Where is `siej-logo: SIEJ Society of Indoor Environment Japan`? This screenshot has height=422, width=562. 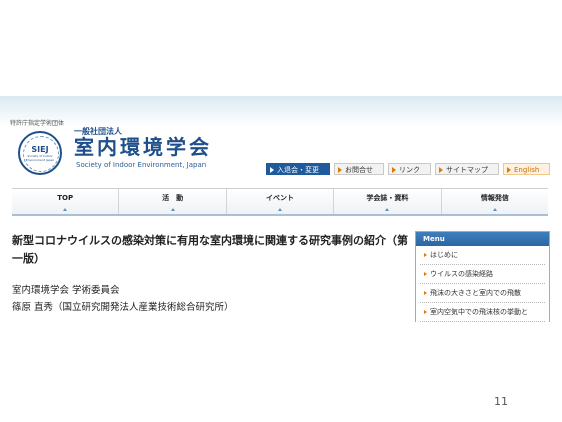 siej-logo: SIEJ Society of Indoor Environment Japan is located at coordinates (40, 153).